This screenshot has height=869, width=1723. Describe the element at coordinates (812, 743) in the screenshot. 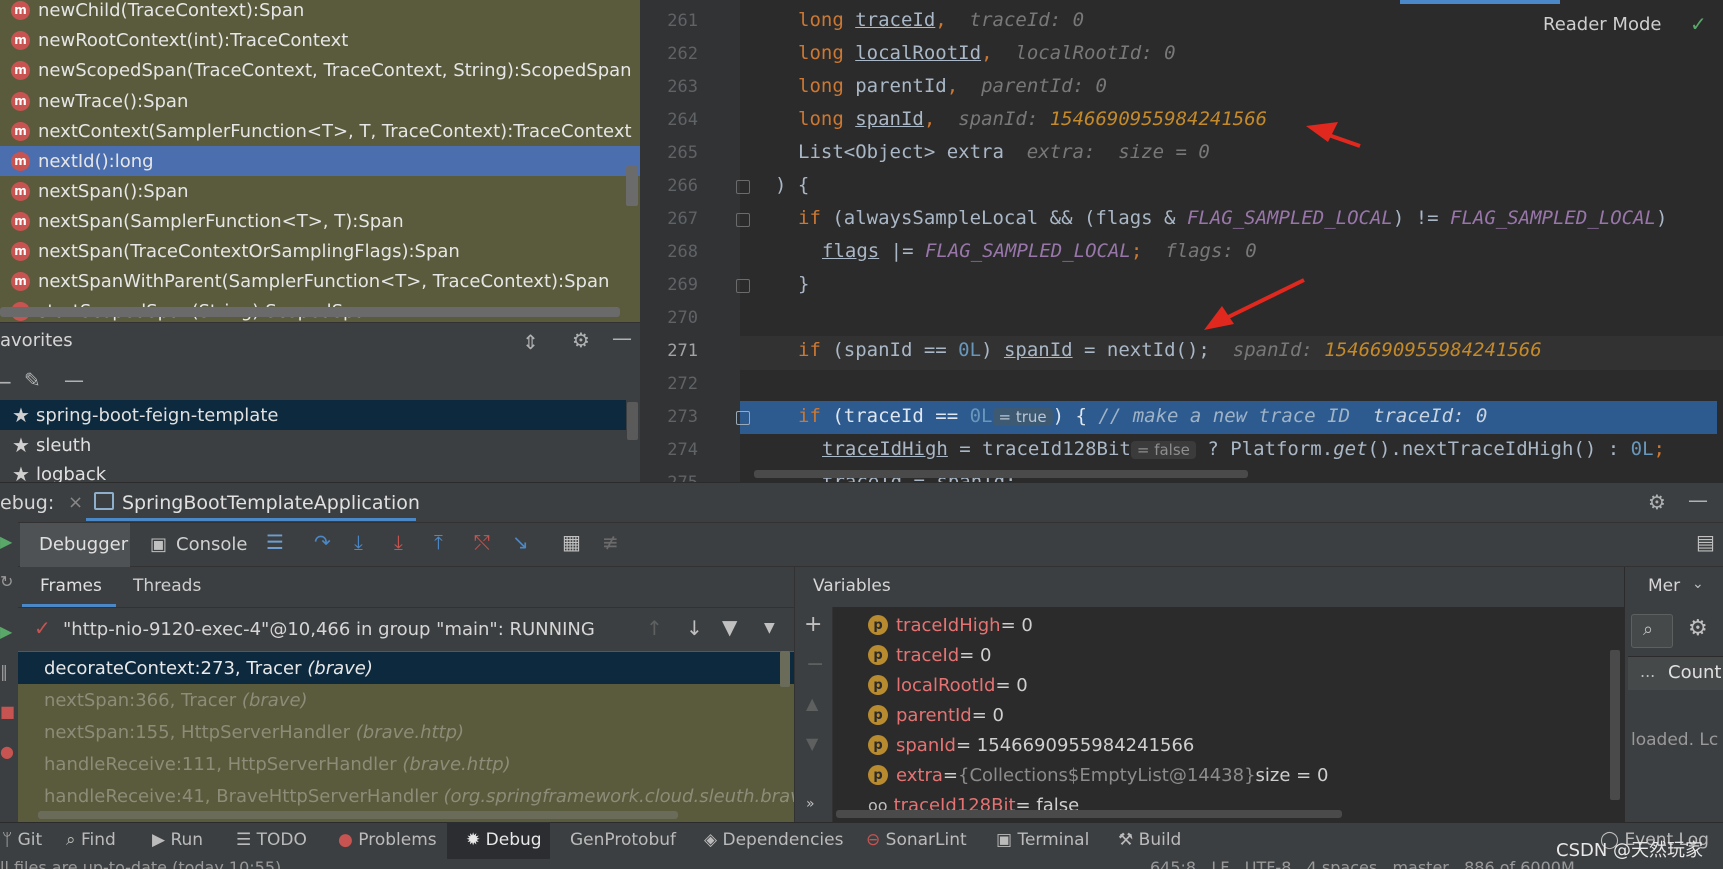

I see `move-down-icon: ▼` at that location.